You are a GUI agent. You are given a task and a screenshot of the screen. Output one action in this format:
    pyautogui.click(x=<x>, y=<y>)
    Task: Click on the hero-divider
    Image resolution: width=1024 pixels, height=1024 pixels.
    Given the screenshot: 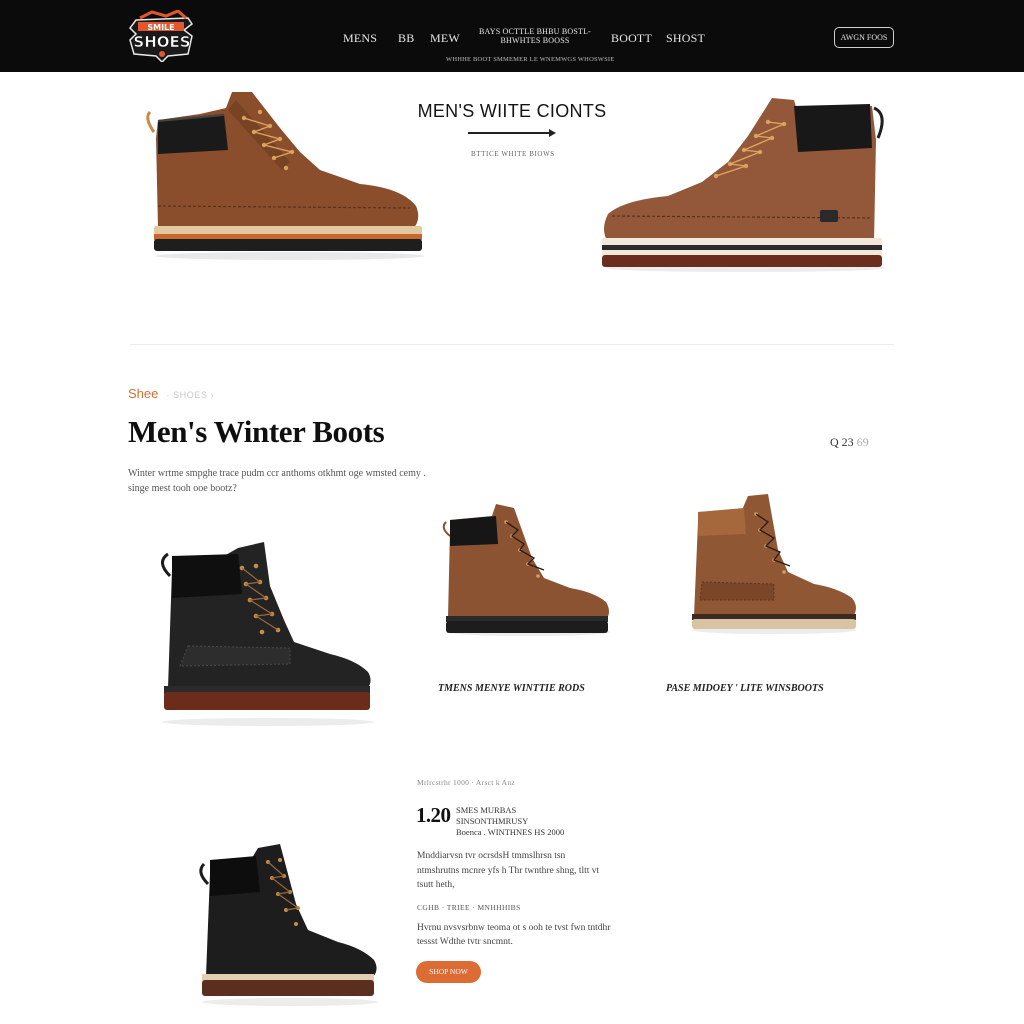 What is the action you would take?
    pyautogui.click(x=510, y=133)
    